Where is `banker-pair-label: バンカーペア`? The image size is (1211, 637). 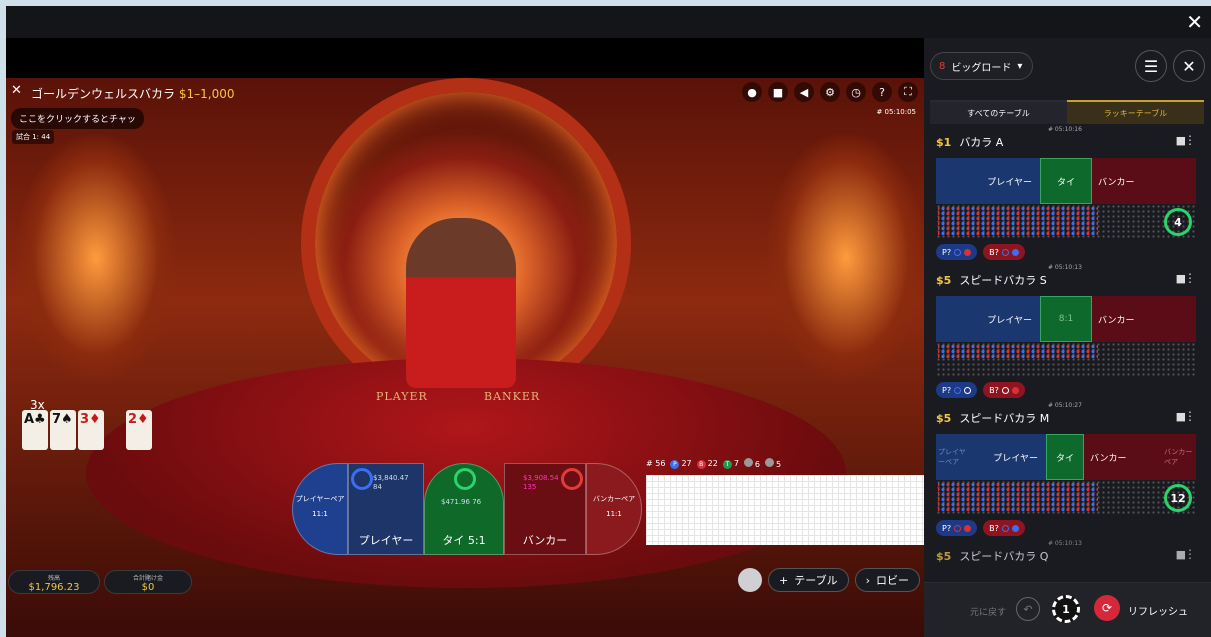
banker-pair-label: バンカーペア is located at coordinates (614, 499).